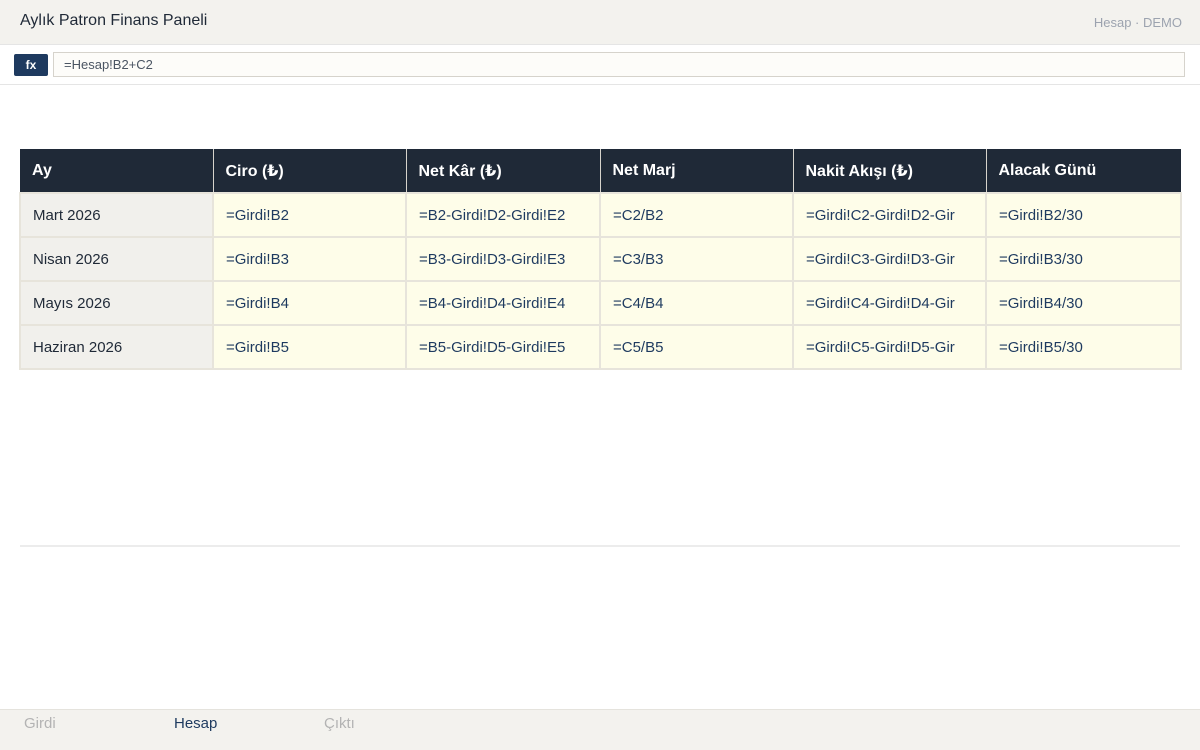 The width and height of the screenshot is (1200, 750). Describe the element at coordinates (309, 259) in the screenshot. I see `cell-revenue: =Girdi!B3` at that location.